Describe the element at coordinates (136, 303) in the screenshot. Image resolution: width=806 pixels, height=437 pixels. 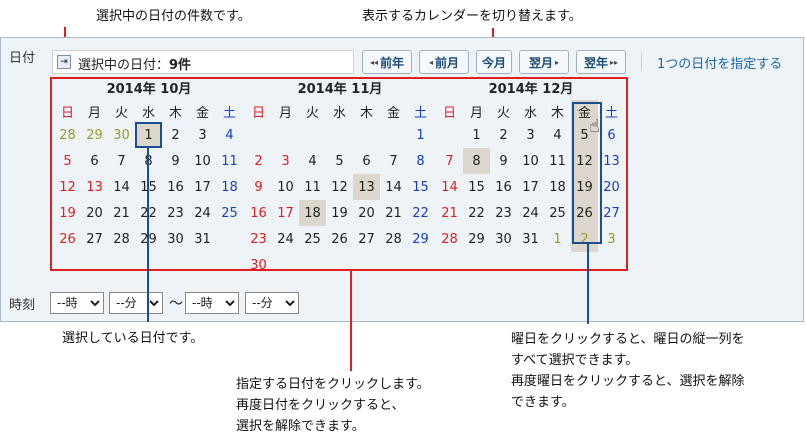
I see `start-minute-select: --分` at that location.